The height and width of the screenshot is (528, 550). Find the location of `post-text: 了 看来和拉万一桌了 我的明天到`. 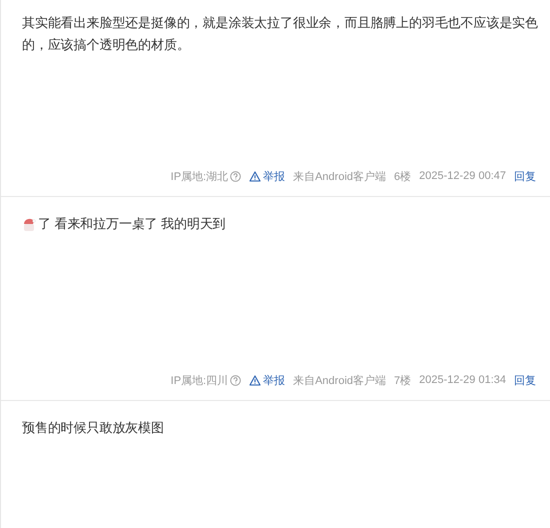

post-text: 了 看来和拉万一桌了 我的明天到 is located at coordinates (132, 224).